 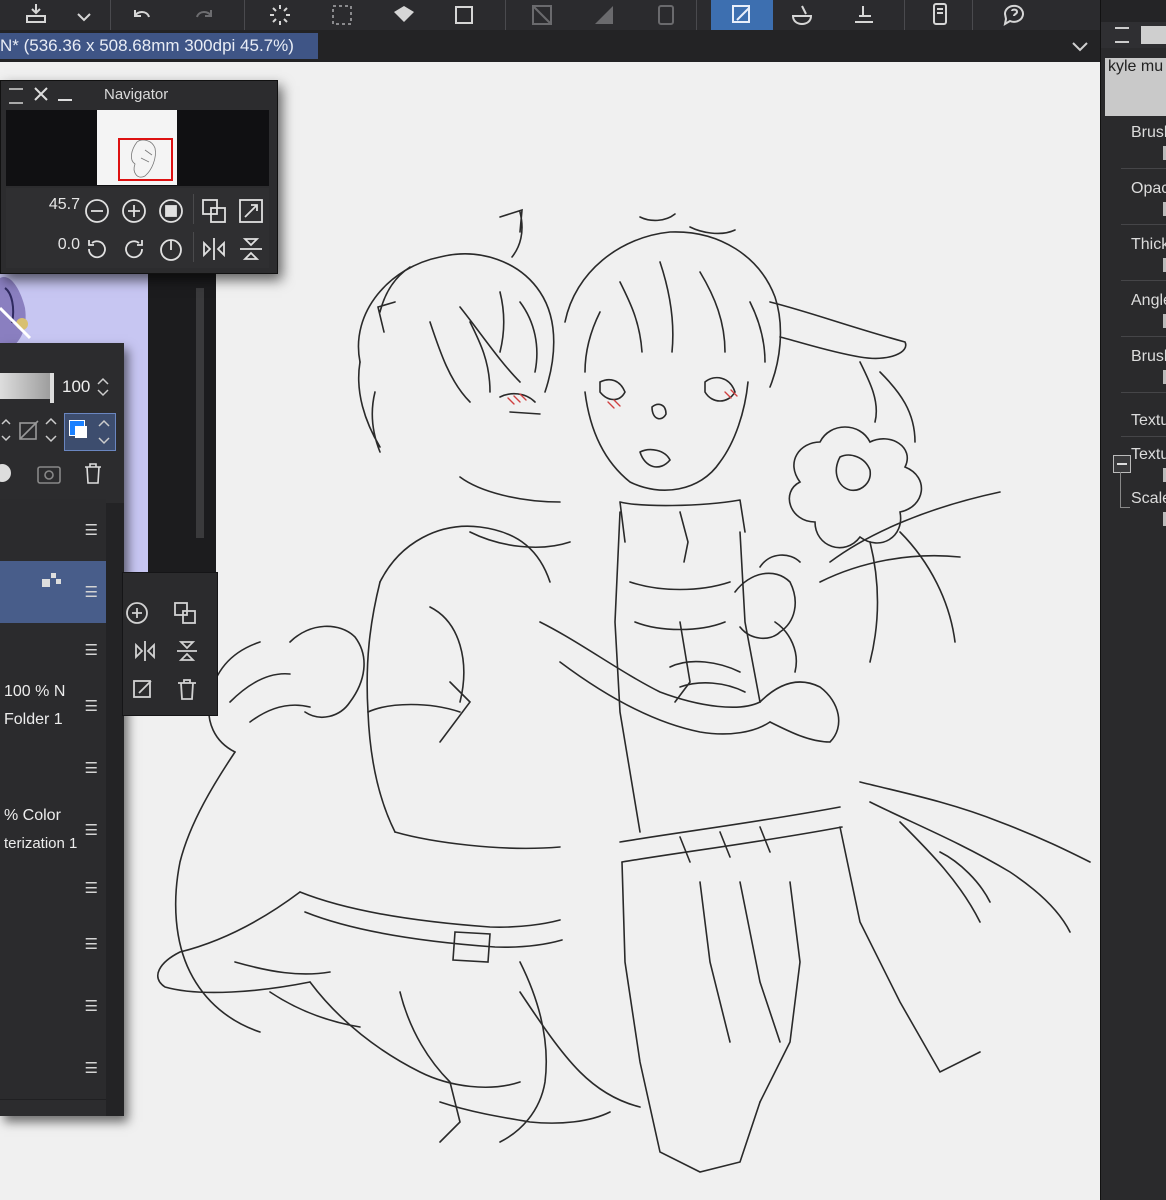 I want to click on opacity-value: 100, so click(x=76, y=387).